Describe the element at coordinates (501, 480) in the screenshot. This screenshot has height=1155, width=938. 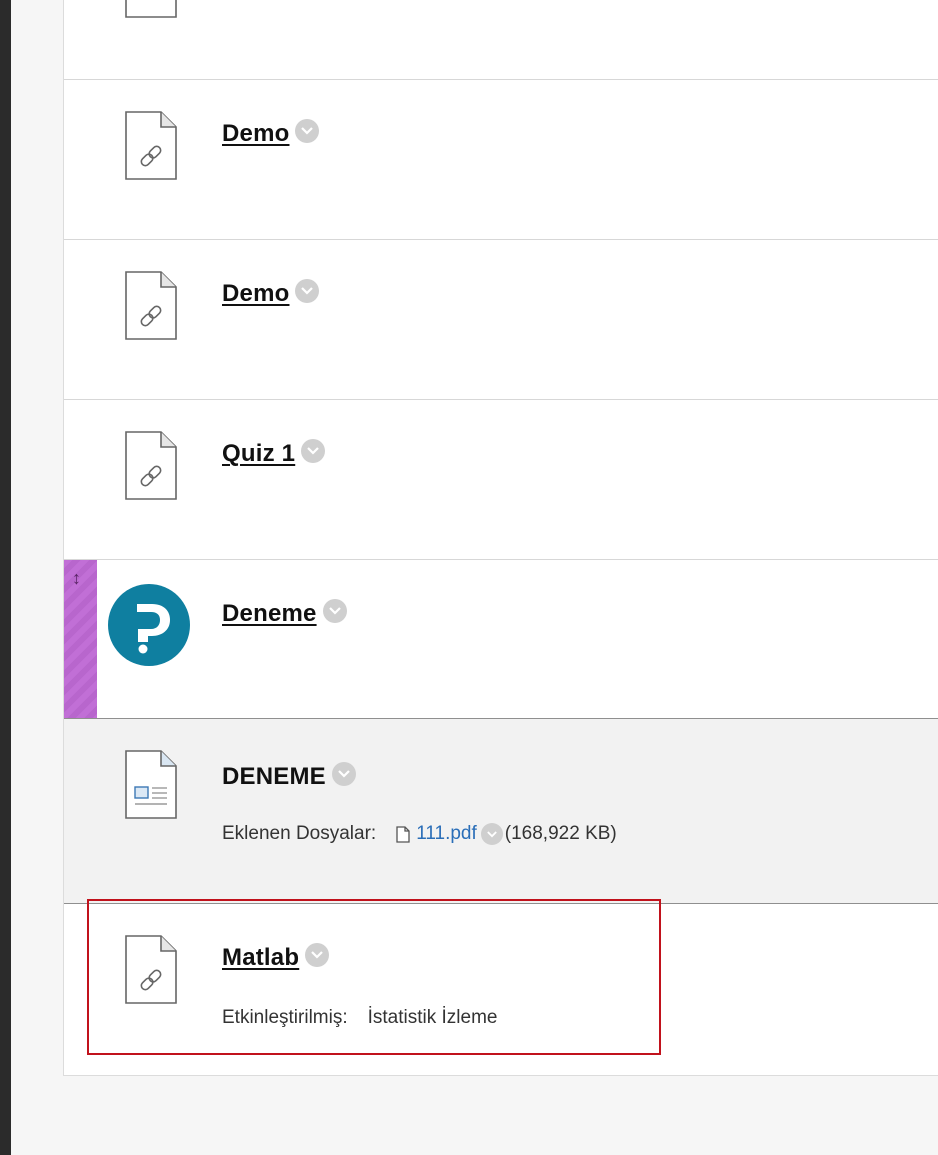
I see `list-item: Quiz 1` at that location.